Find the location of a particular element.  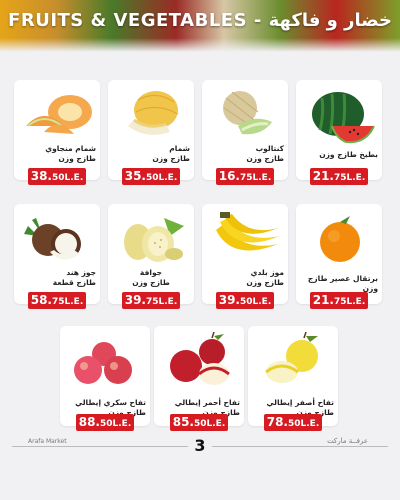

red-apple-image is located at coordinates (200, 358).